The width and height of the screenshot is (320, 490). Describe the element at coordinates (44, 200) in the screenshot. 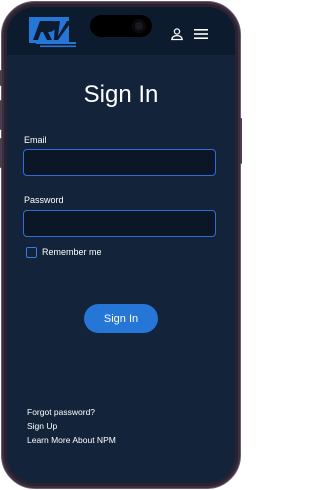

I see `password-label: Password` at that location.